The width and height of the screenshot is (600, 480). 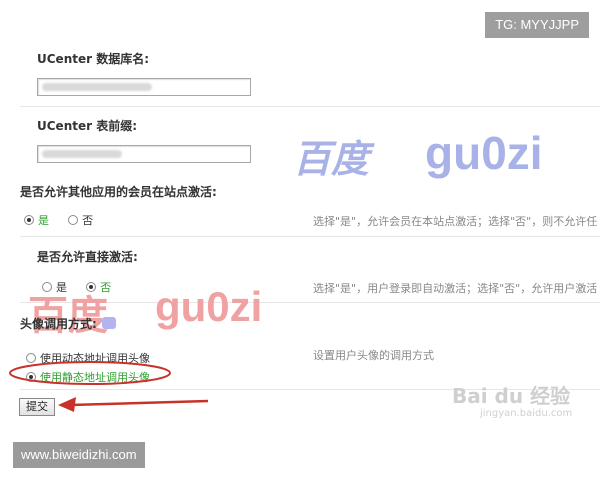 I want to click on watermark-jingyan-url: jingyan.baidu.com, so click(x=526, y=413).